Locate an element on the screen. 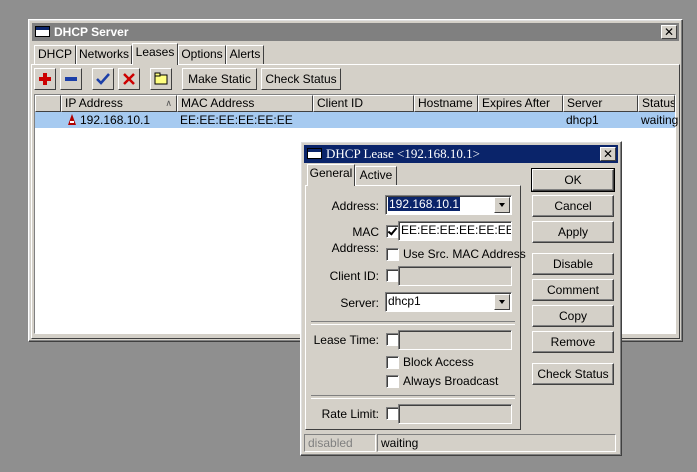  dialog-title: DHCP Lease <192.168.10.1> is located at coordinates (403, 153).